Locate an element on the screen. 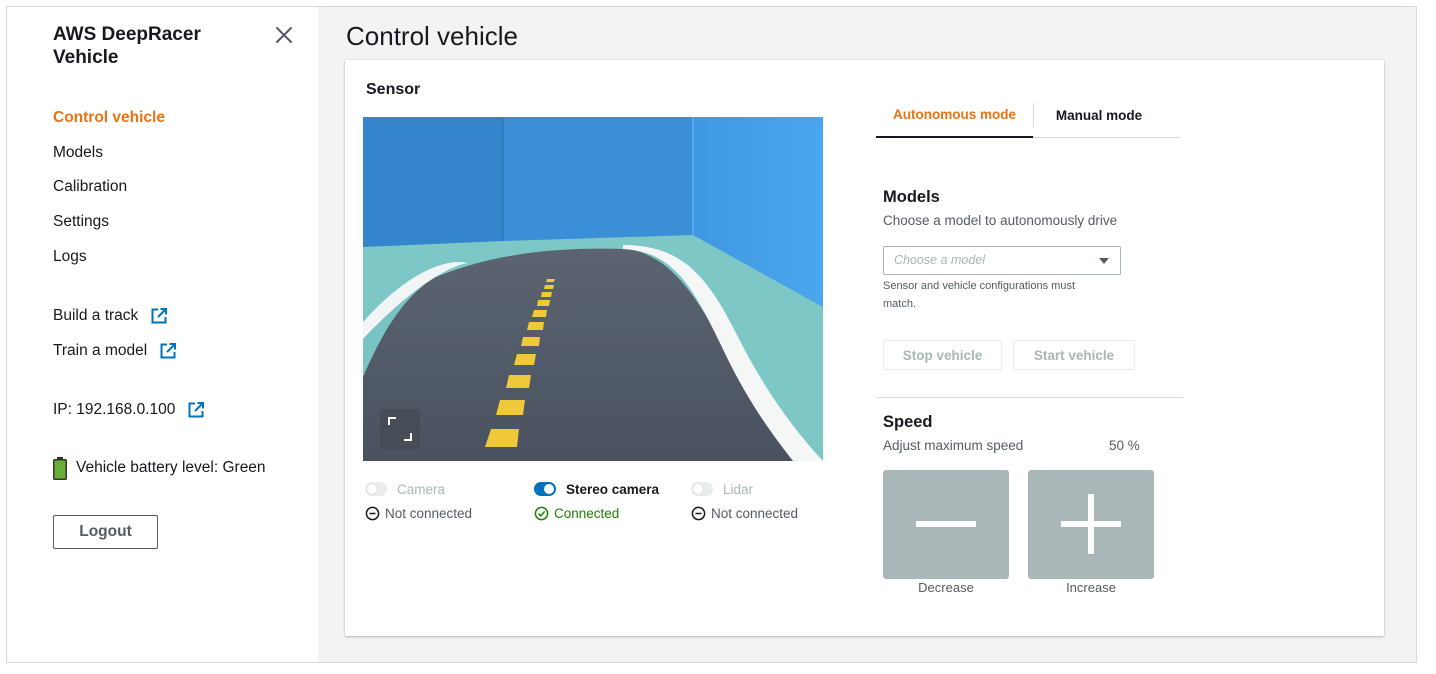 This screenshot has height=674, width=1436. stereo-camera-status: Connected is located at coordinates (596, 513).